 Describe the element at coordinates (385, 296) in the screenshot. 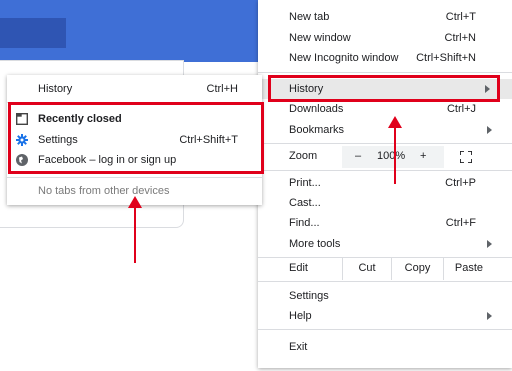

I see `menu-item-settings: Settings` at that location.